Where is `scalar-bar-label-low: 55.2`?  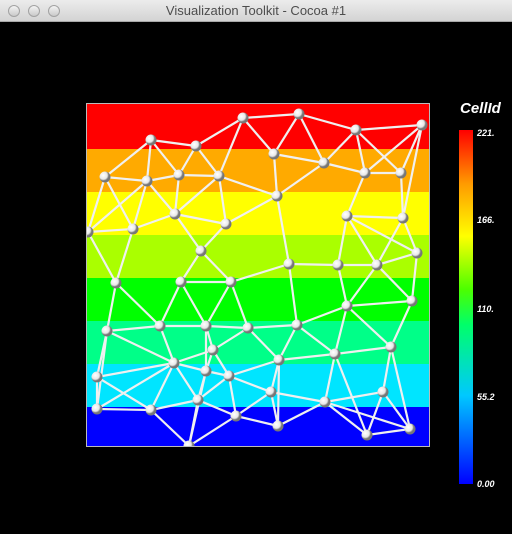
scalar-bar-label-low: 55.2 is located at coordinates (486, 397).